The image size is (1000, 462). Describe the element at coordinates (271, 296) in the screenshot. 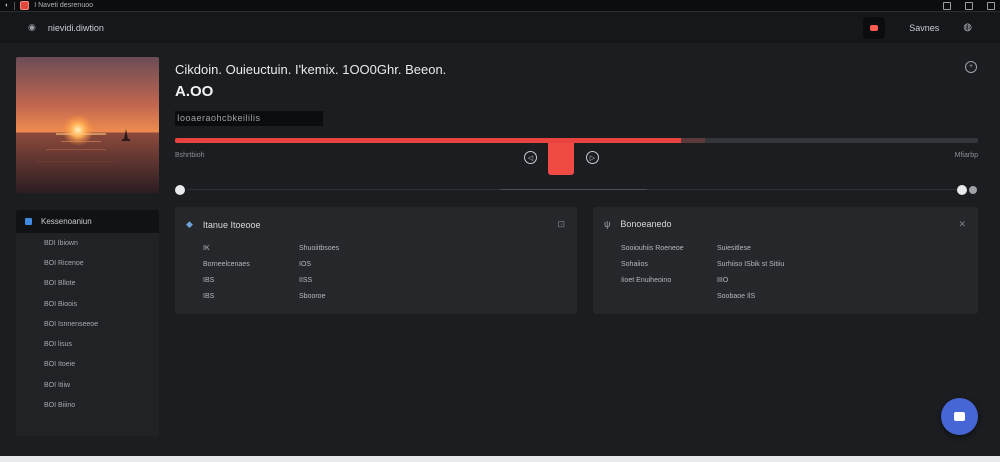

I see `table-row: IBS Sbooroe` at that location.